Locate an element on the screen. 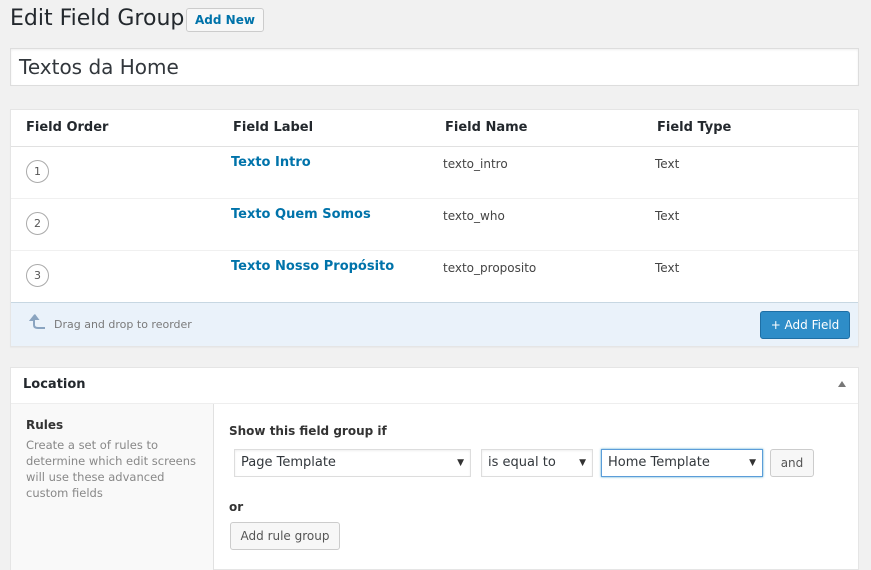 Image resolution: width=871 pixels, height=570 pixels. or-label: or is located at coordinates (236, 507).